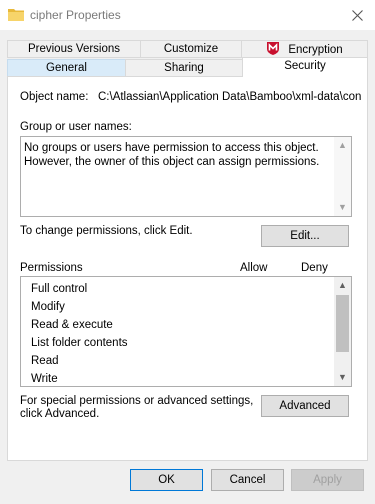  I want to click on special-text-line: click Advanced., so click(60, 414).